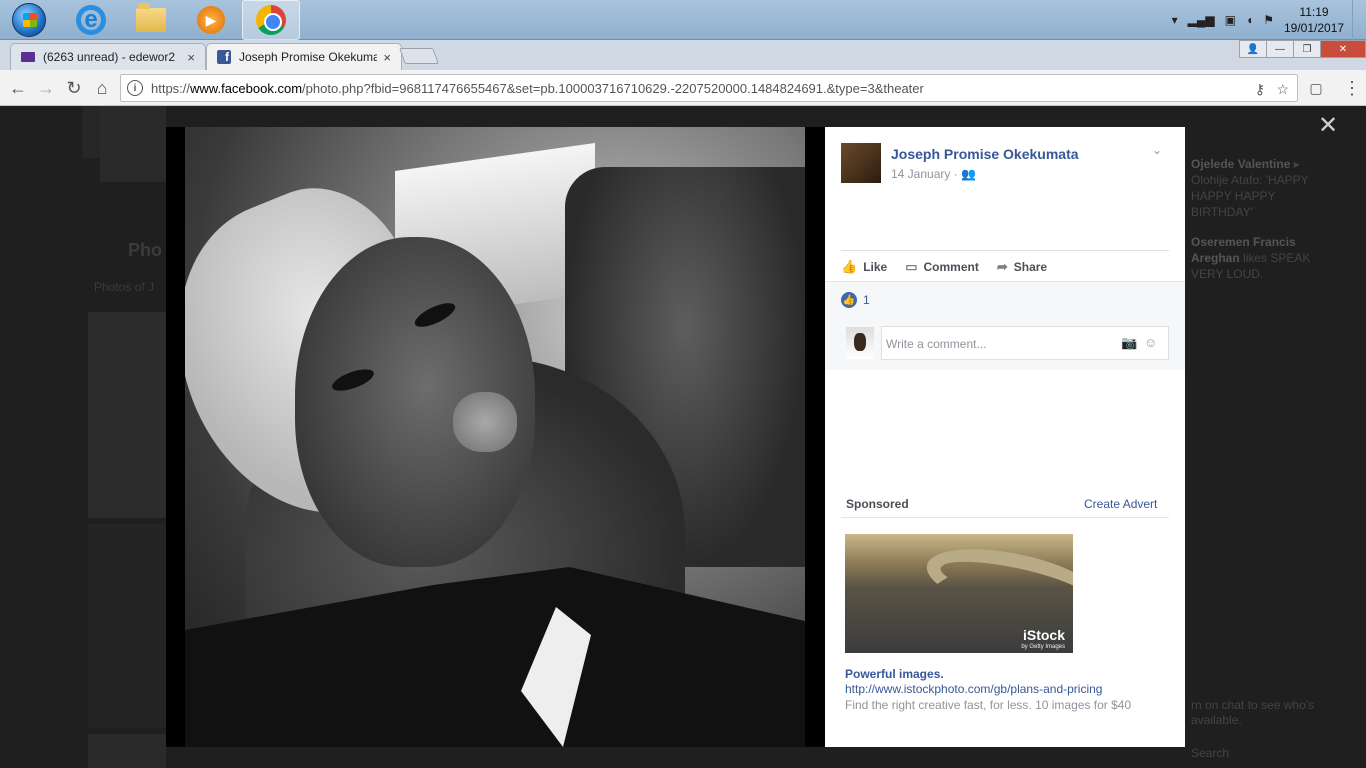  I want to click on system-tray: ▾ ▂▄▆ ▣ ◖ ⚑ 11:19 19/01/2017, so click(1269, 20).